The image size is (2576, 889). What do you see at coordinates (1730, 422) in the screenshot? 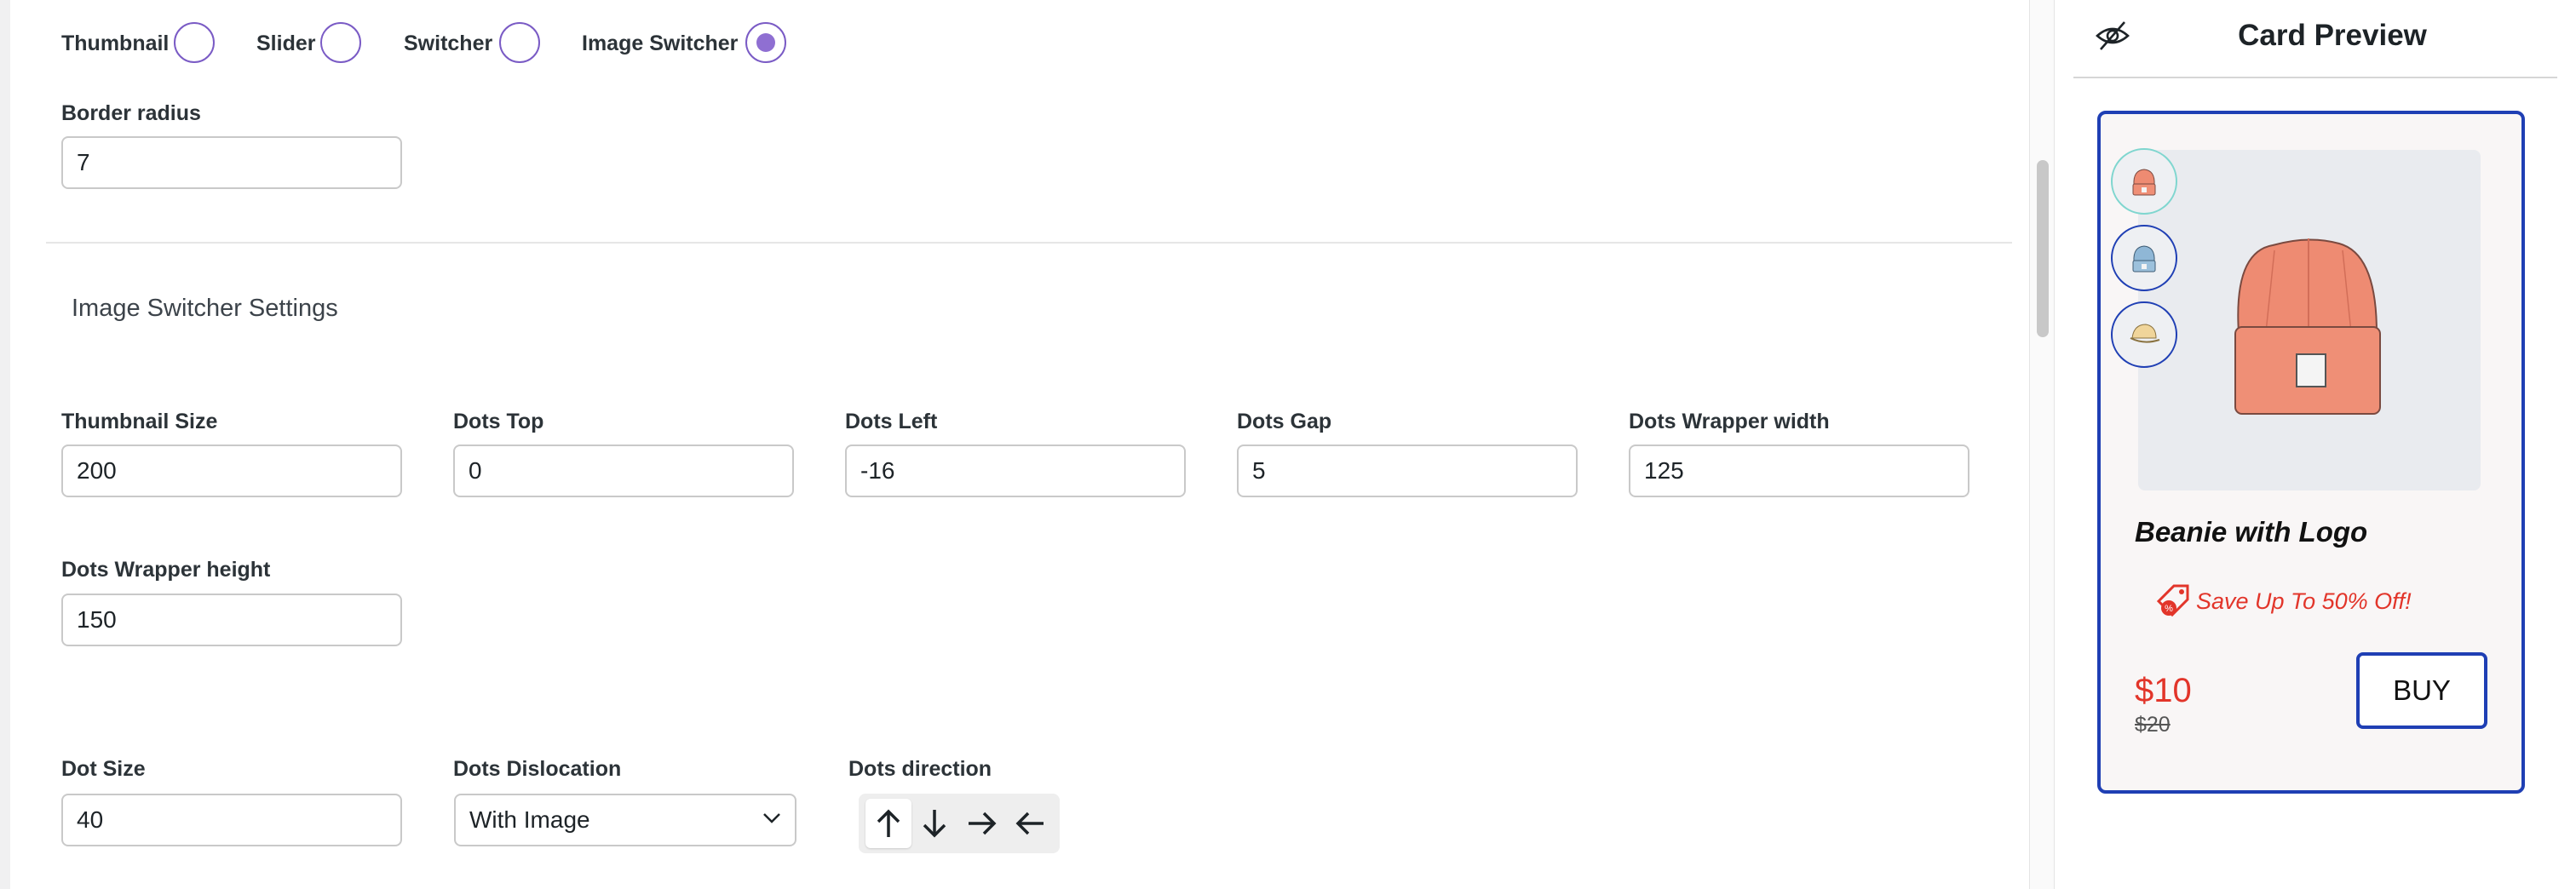
I see `dots-wrapper-width-label: Dots Wrapper width` at bounding box center [1730, 422].